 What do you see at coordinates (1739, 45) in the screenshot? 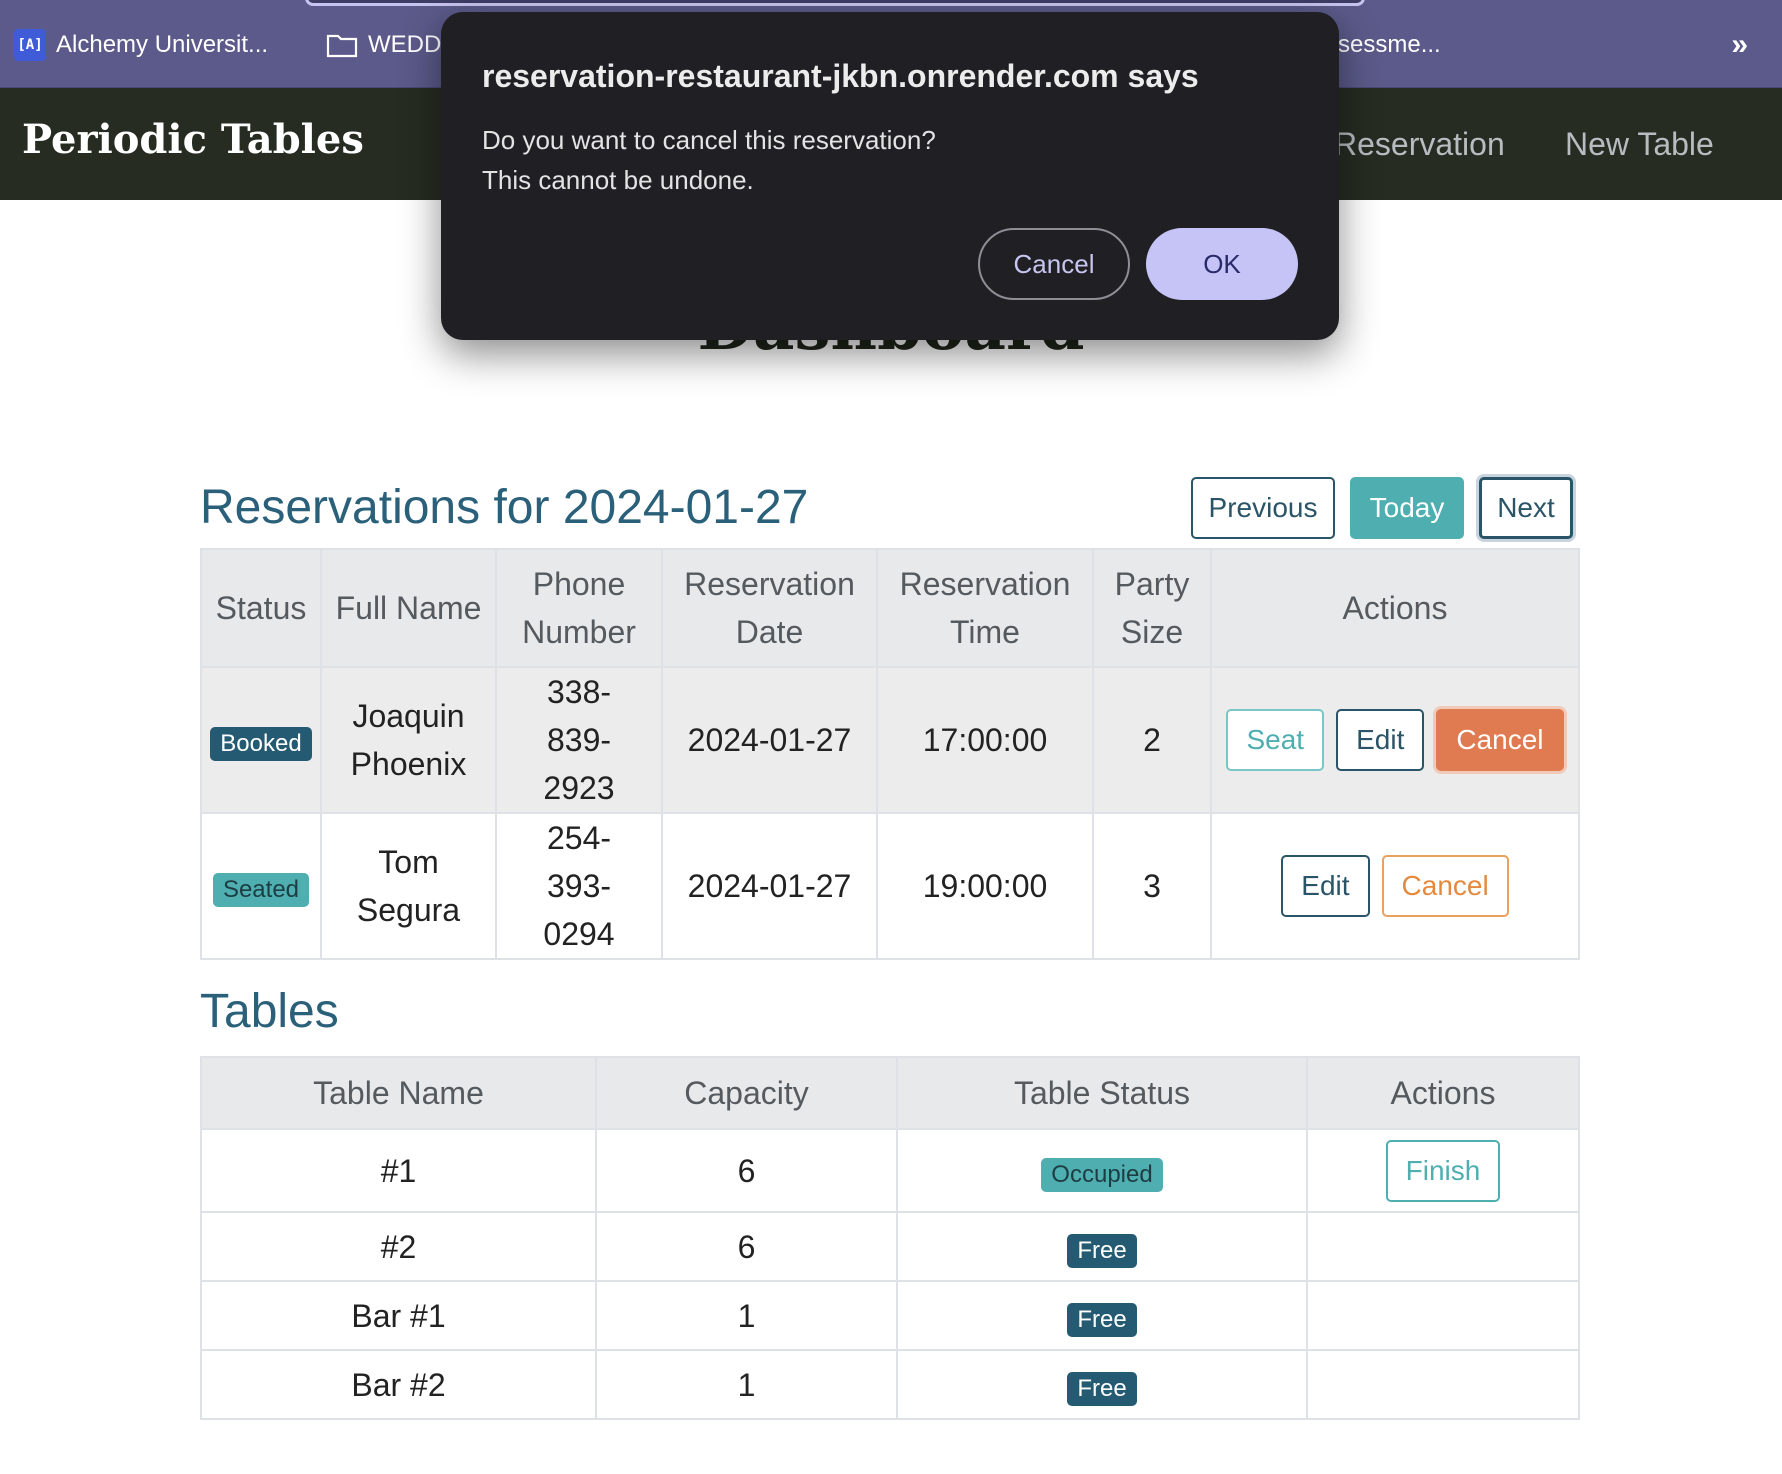
I see `more-bookmarks-icon: »` at bounding box center [1739, 45].